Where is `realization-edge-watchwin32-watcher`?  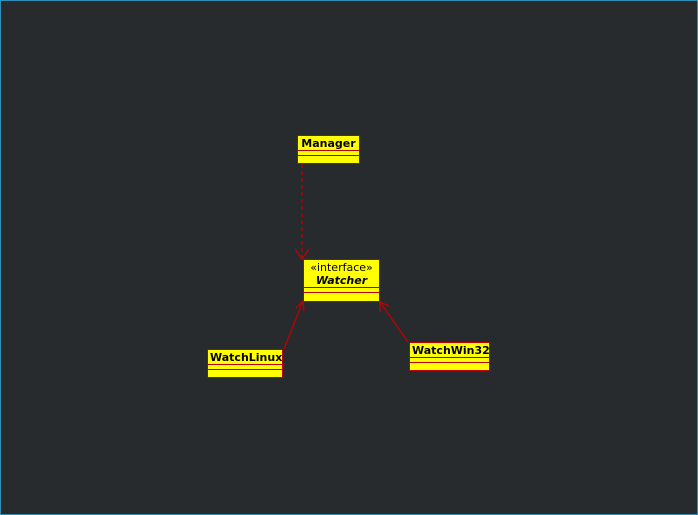
realization-edge-watchwin32-watcher is located at coordinates (394, 322).